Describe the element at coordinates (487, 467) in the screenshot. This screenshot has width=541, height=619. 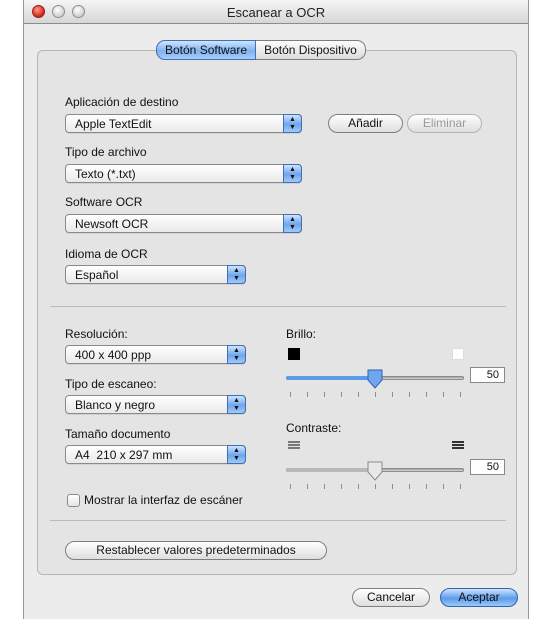
I see `contrast-value-field: 50` at that location.